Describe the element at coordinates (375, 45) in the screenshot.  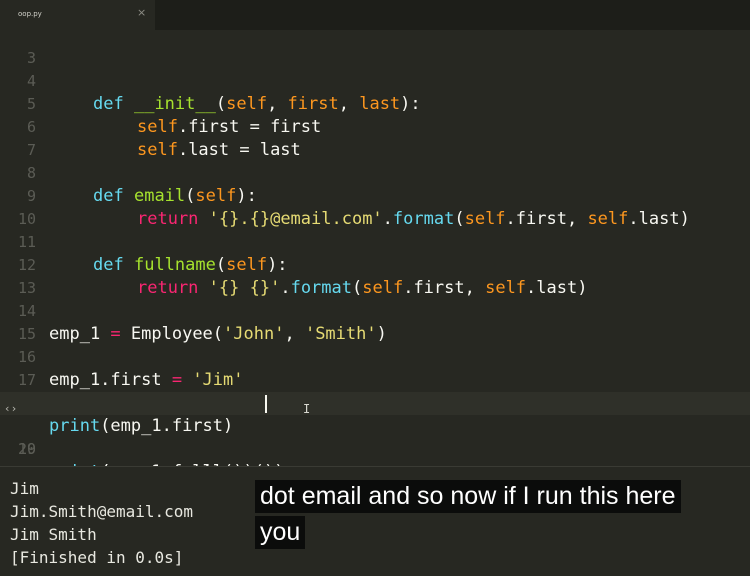
I see `code-line: 3` at that location.